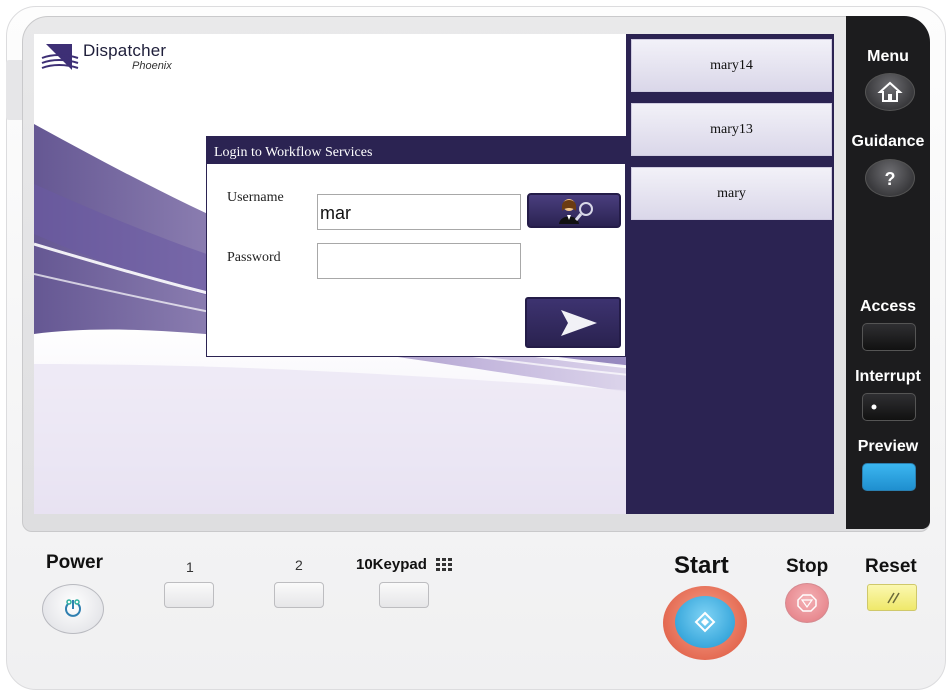  I want to click on username-field: mar, so click(419, 212).